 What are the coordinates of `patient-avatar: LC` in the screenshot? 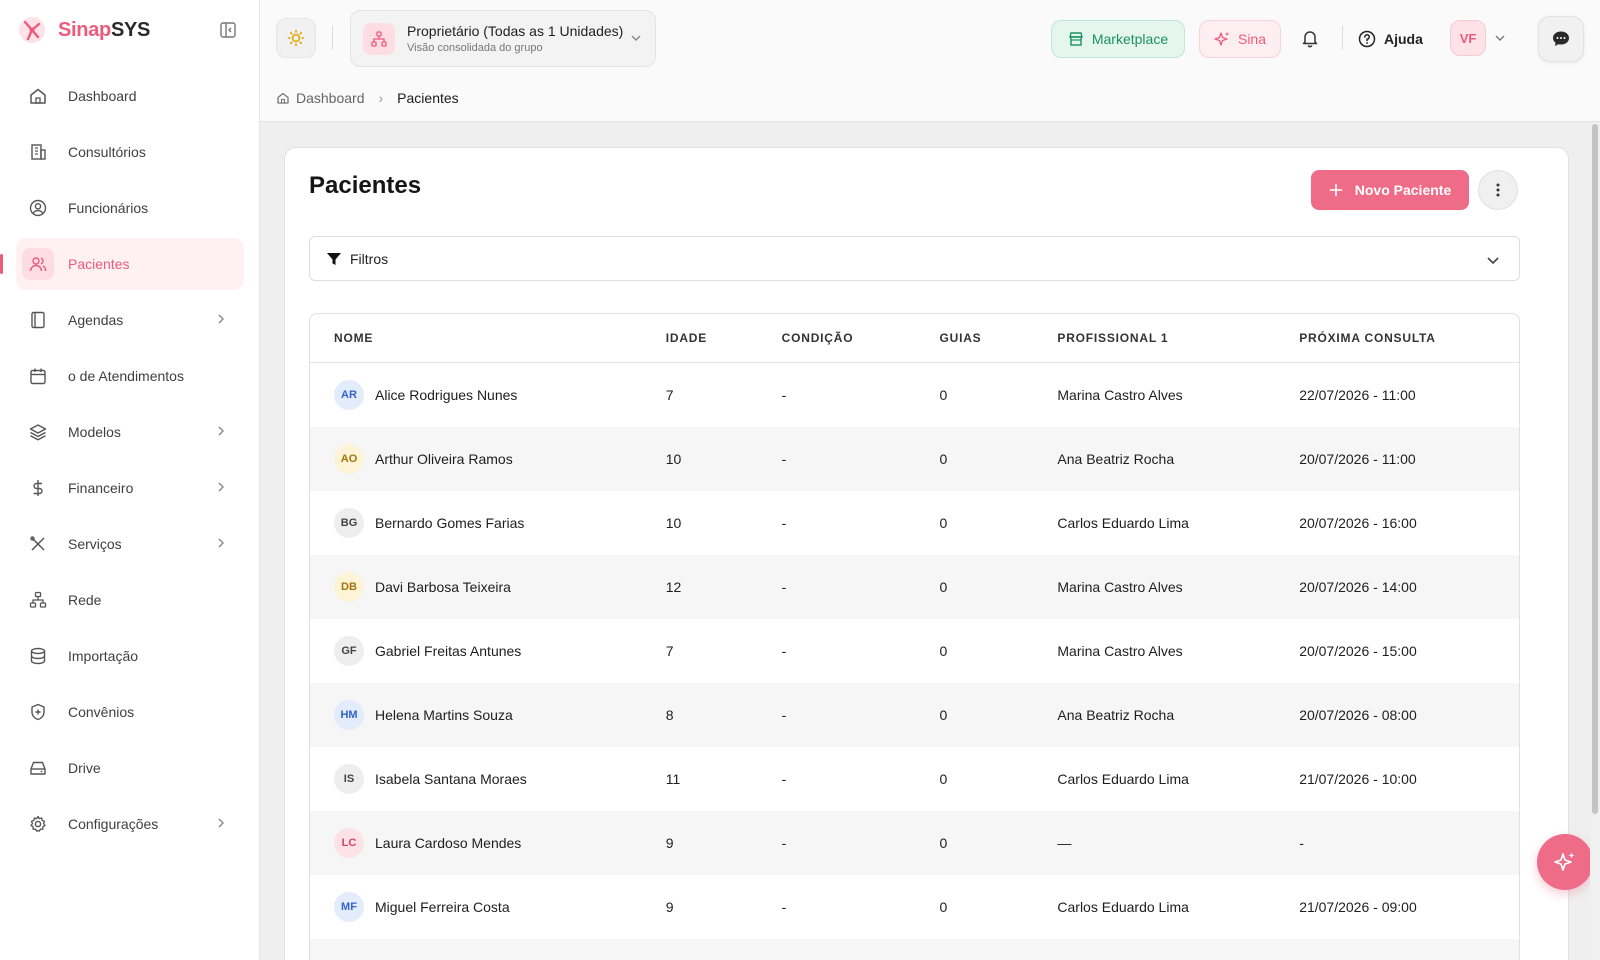 It's located at (349, 843).